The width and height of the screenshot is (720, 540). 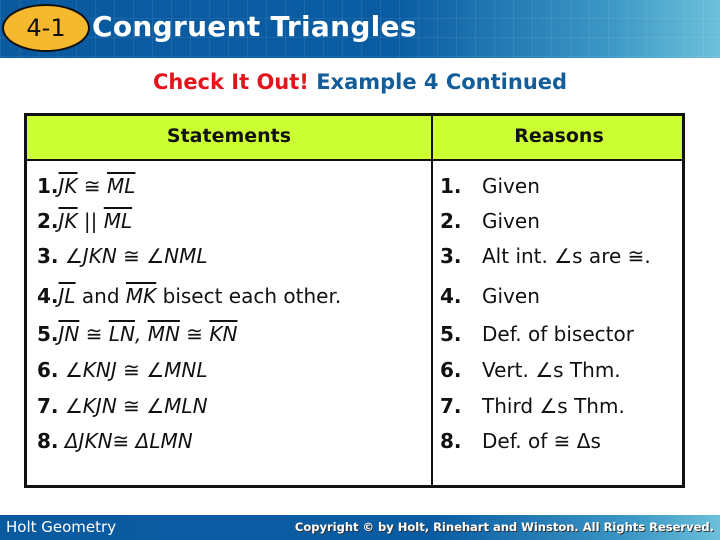 What do you see at coordinates (230, 82) in the screenshot?
I see `subtitle-highlight: Check It Out!` at bounding box center [230, 82].